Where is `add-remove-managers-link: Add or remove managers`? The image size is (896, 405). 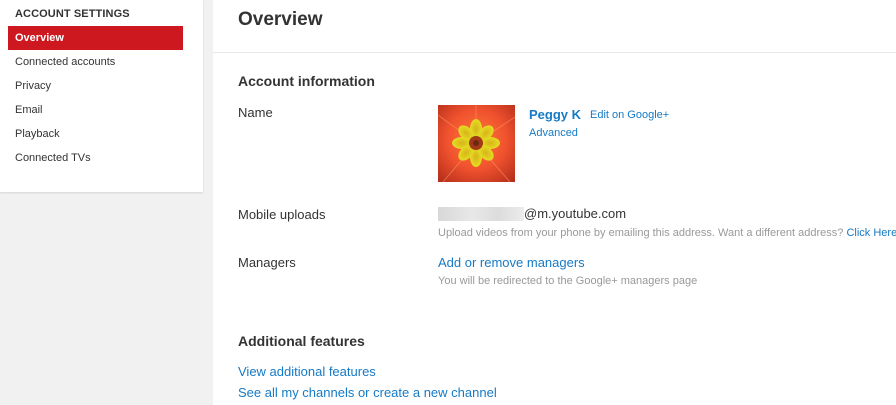 add-remove-managers-link: Add or remove managers is located at coordinates (511, 262).